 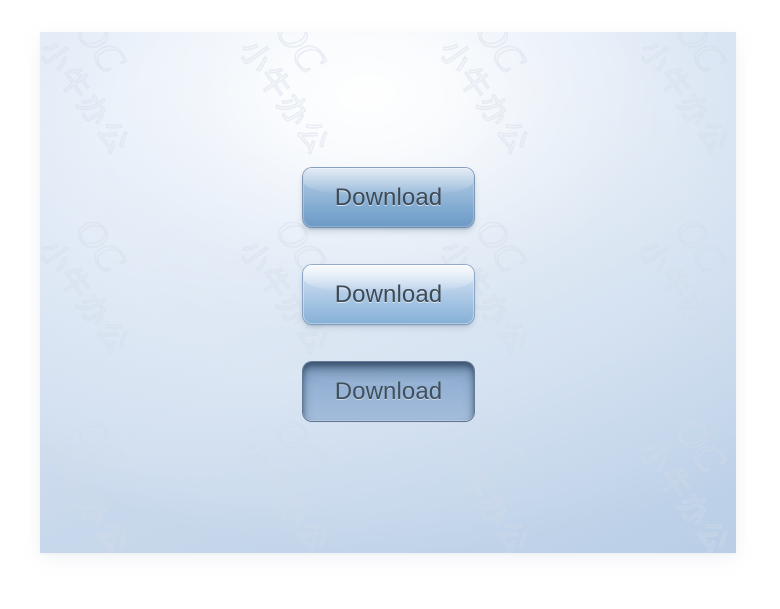 I want to click on download-button-stack: Download Download Download, so click(x=403, y=294).